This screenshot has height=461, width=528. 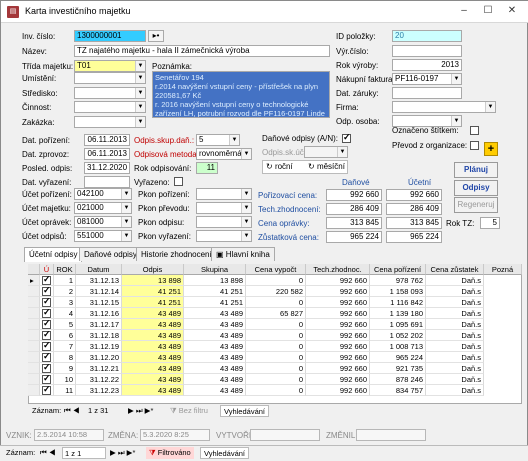 I want to click on grid-cell: 65 827, so click(x=276, y=313).